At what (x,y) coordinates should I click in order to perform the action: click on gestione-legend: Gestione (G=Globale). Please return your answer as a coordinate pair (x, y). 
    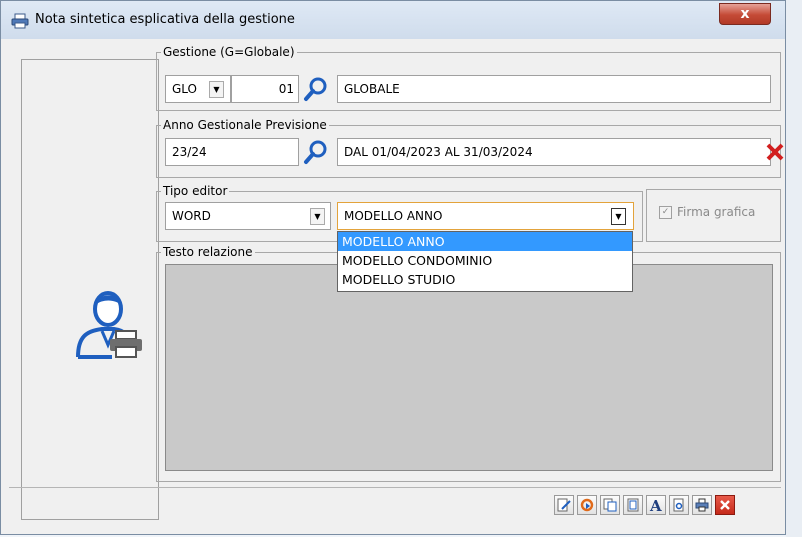
    Looking at the image, I should click on (229, 52).